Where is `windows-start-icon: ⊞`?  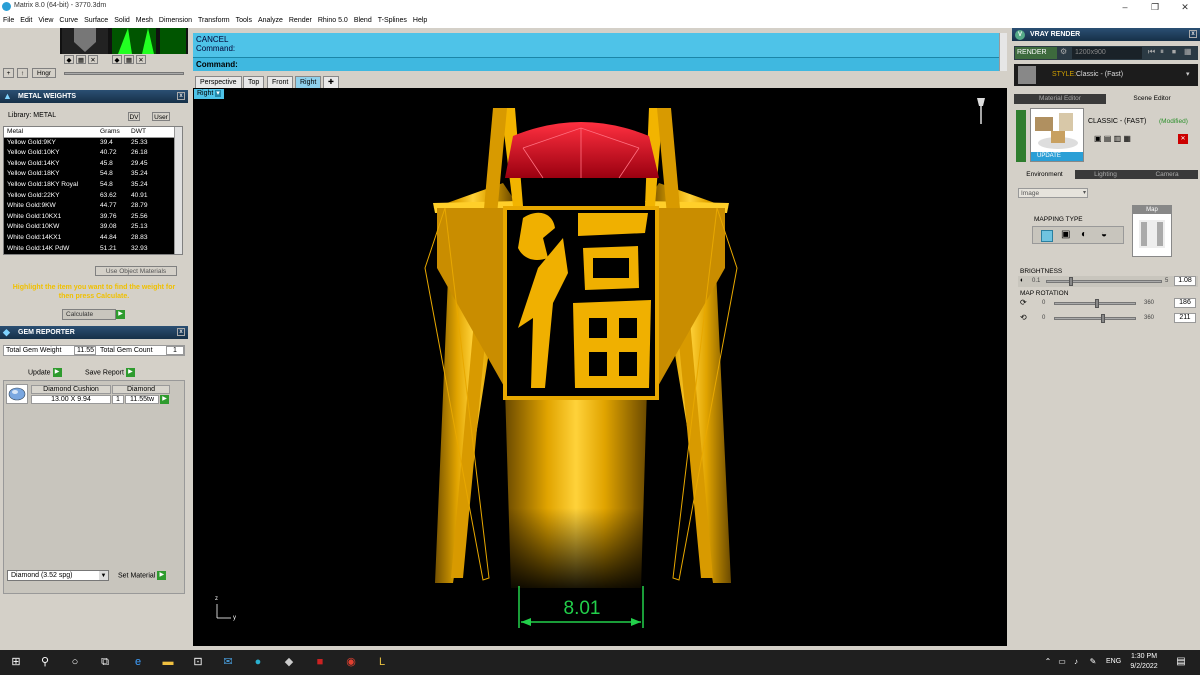 windows-start-icon: ⊞ is located at coordinates (16, 662).